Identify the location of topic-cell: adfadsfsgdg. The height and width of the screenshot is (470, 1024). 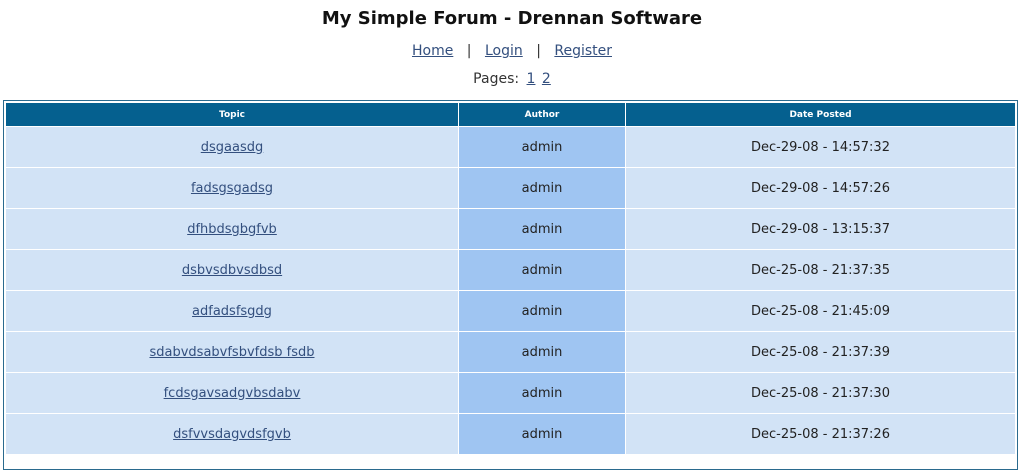
(232, 311).